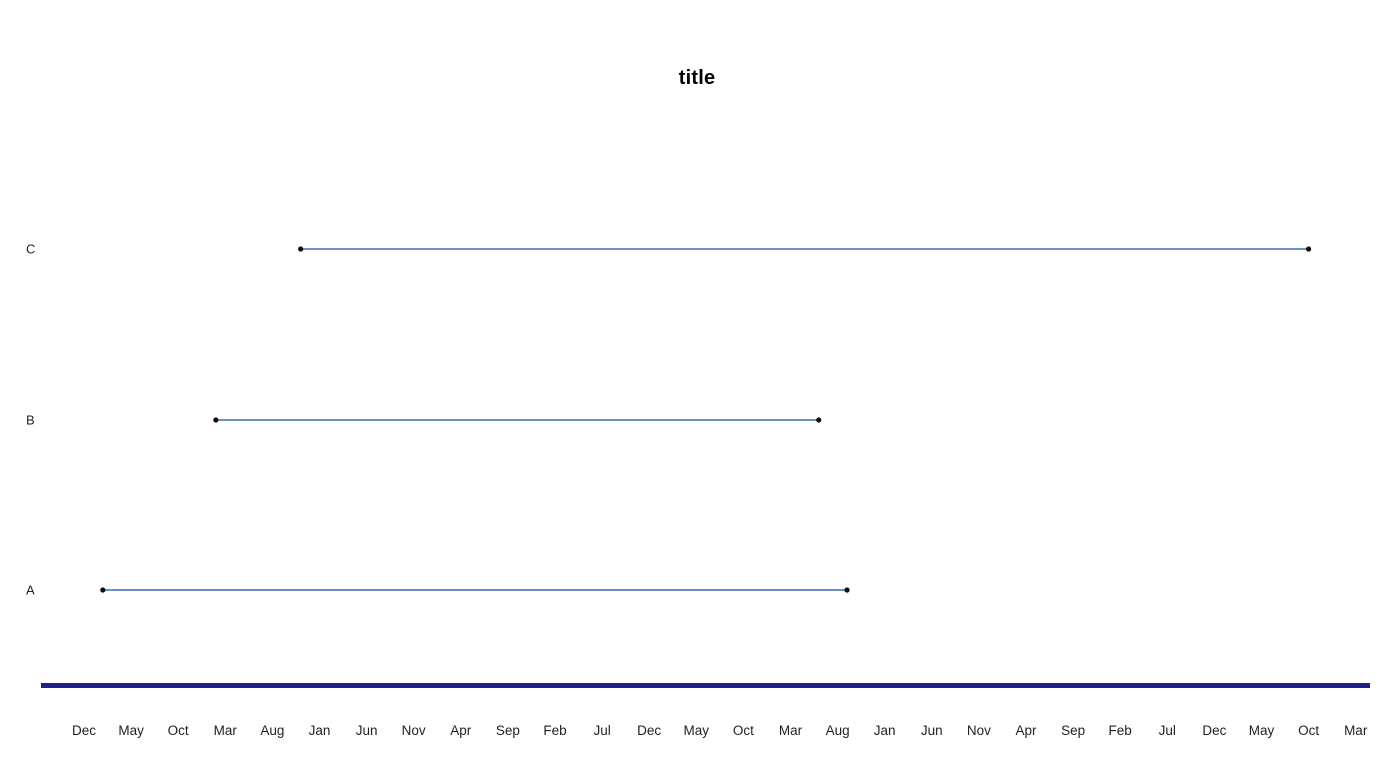  Describe the element at coordinates (705, 685) in the screenshot. I see `x-axis-line` at that location.